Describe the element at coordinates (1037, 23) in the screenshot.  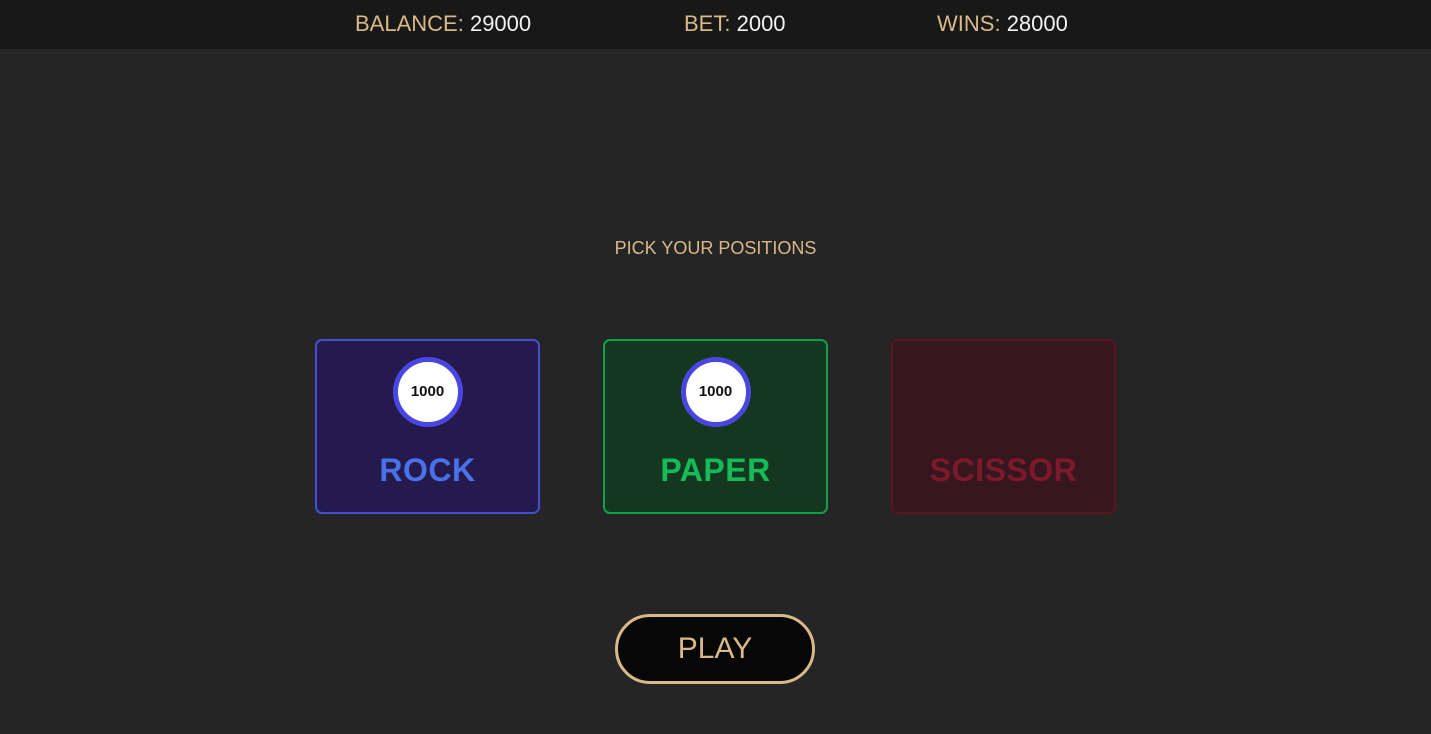
I see `wins-value: 28000` at that location.